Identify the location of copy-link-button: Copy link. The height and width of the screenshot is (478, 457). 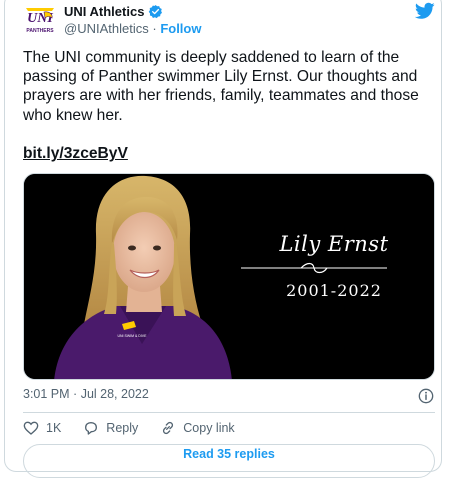
(197, 428).